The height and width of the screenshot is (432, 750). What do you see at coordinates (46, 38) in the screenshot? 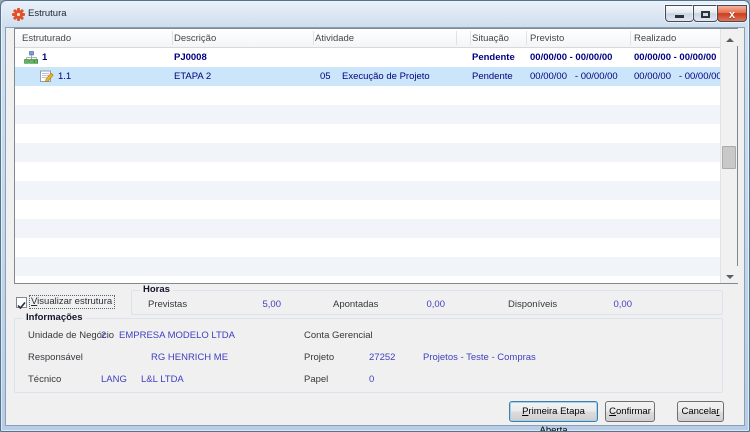
I see `col-header-estruturado: Estruturado` at bounding box center [46, 38].